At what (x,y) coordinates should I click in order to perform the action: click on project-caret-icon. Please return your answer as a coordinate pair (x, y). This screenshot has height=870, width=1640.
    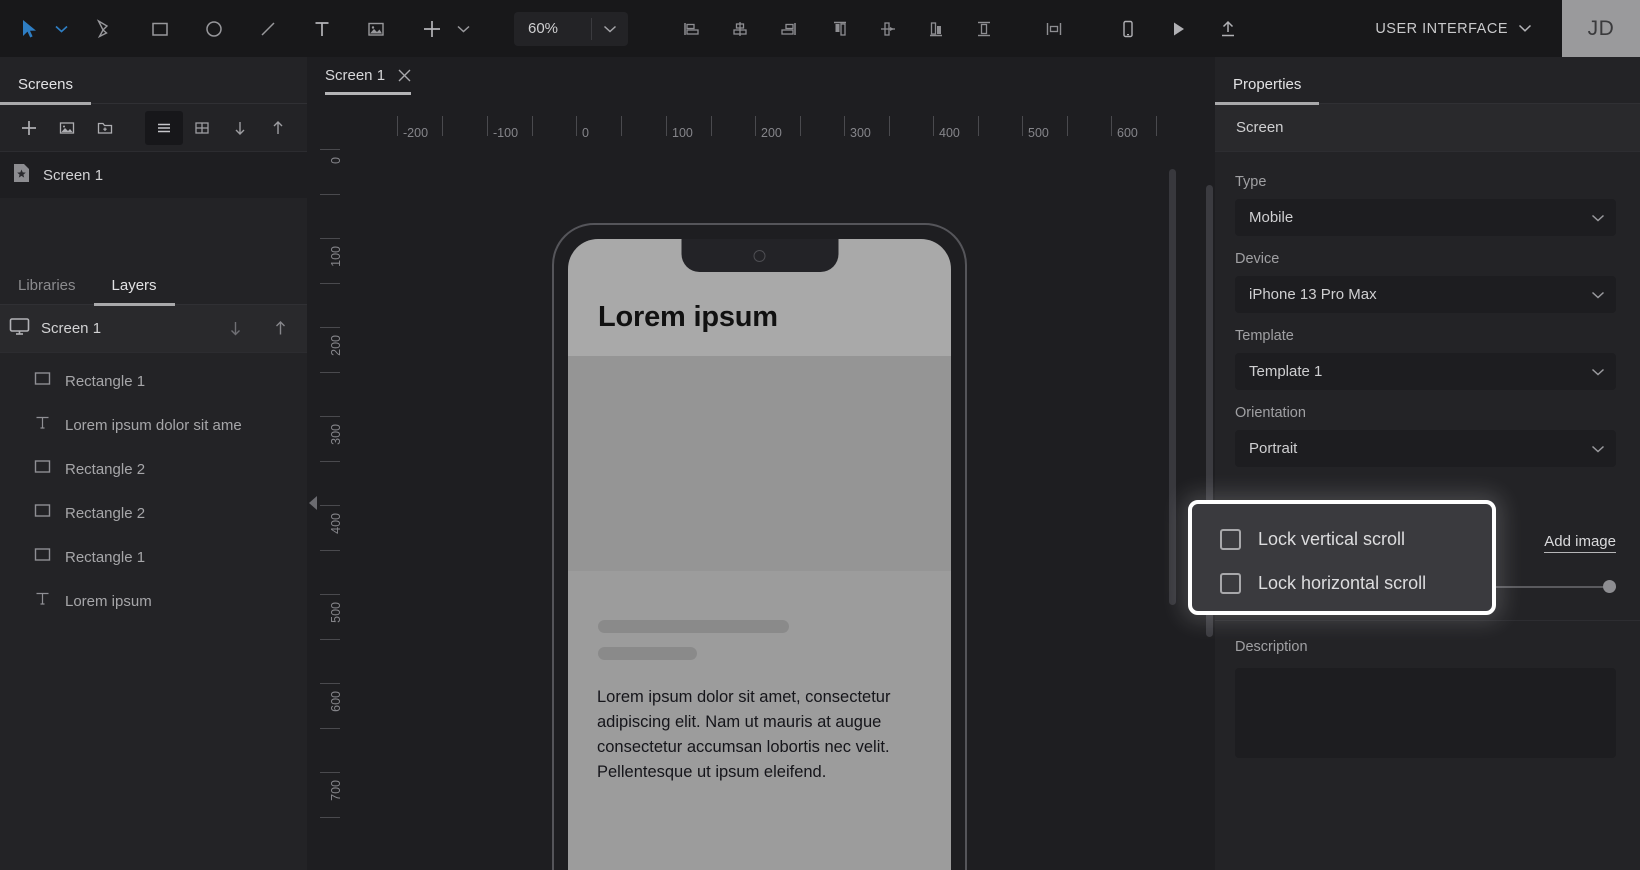
    Looking at the image, I should click on (1525, 28).